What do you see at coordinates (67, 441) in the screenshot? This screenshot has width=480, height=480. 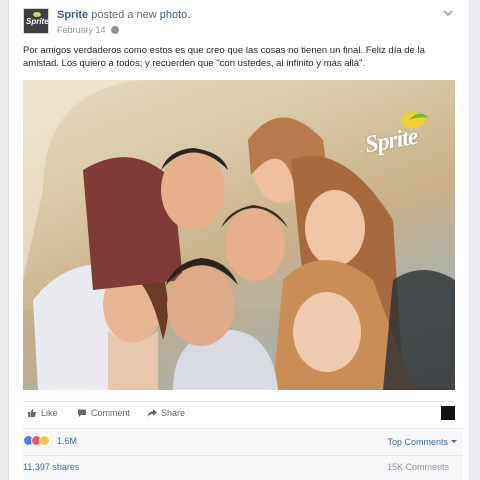 I see `reaction-count: 1.6M` at bounding box center [67, 441].